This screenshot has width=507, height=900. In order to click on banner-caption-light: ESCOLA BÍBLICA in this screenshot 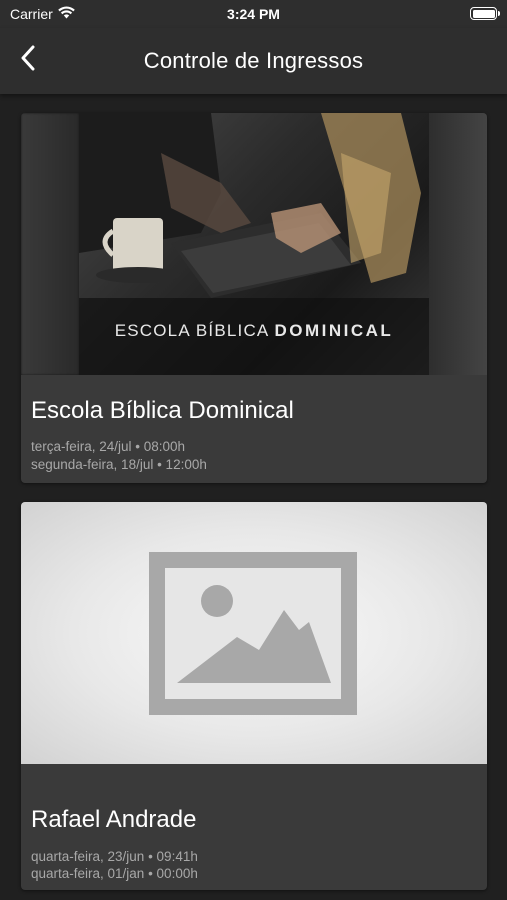, I will do `click(191, 330)`.